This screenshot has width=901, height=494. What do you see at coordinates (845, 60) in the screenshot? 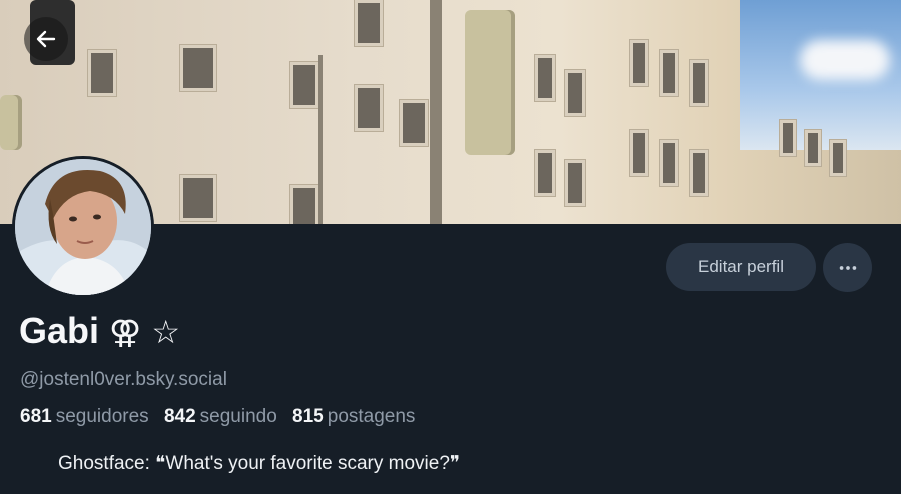
I see `banner-cloud` at bounding box center [845, 60].